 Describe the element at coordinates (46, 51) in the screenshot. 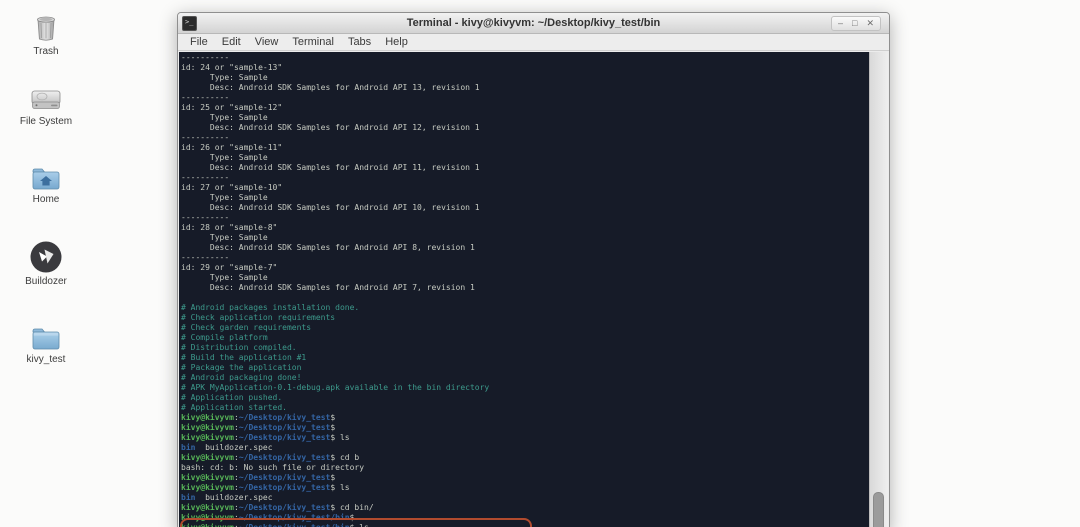

I see `desktop-icon-label: Trash` at that location.